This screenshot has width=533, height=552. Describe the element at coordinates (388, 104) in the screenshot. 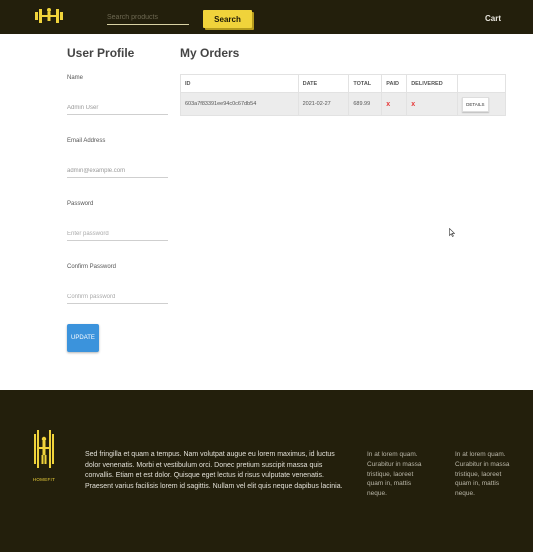

I see `not-paid-x-icon: x` at that location.